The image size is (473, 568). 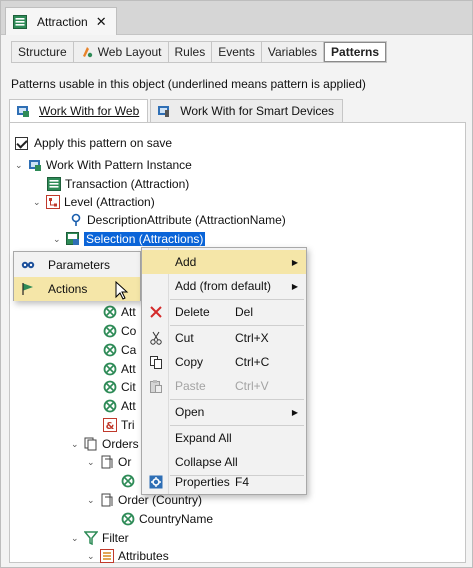 I want to click on tree-node-order: ⌄ Or, so click(x=109, y=462).